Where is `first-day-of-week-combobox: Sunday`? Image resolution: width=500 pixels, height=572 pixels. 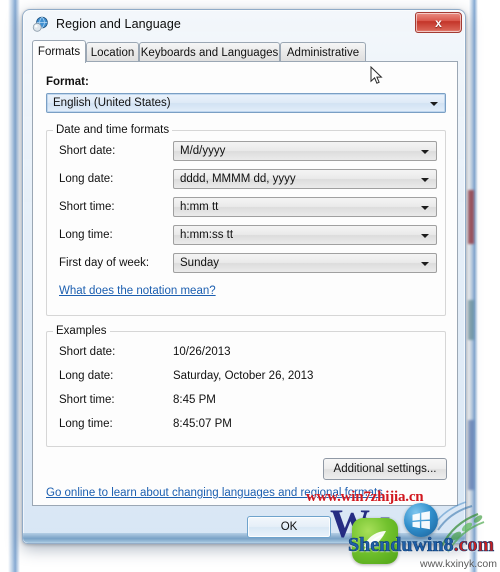 first-day-of-week-combobox: Sunday is located at coordinates (305, 263).